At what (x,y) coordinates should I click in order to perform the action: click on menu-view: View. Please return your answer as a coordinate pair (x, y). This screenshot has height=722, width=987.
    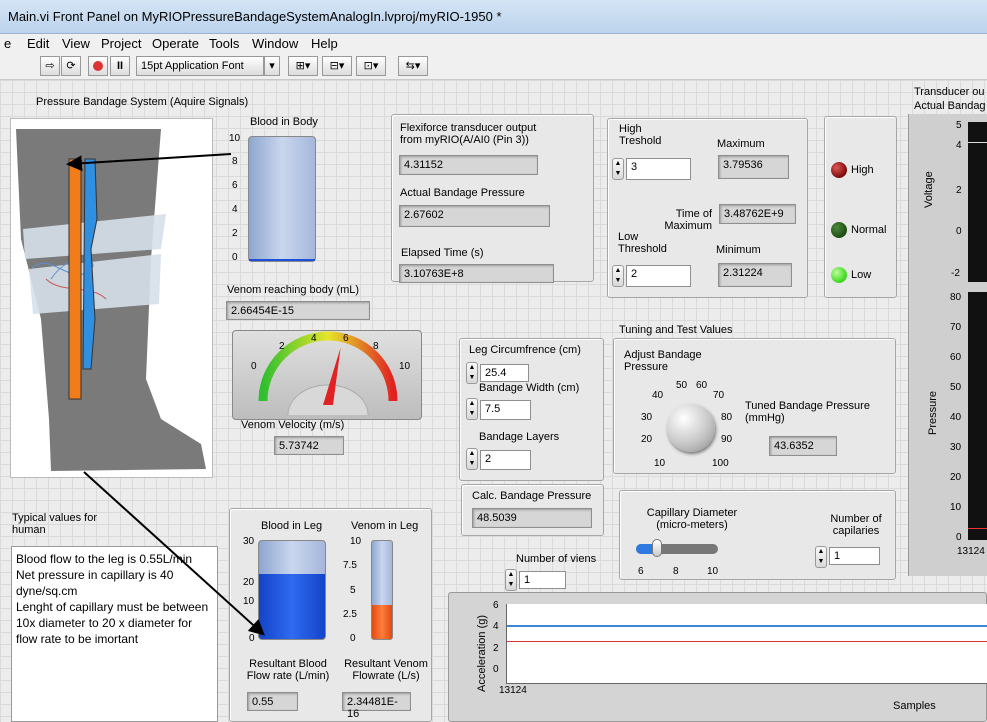
    Looking at the image, I should click on (76, 43).